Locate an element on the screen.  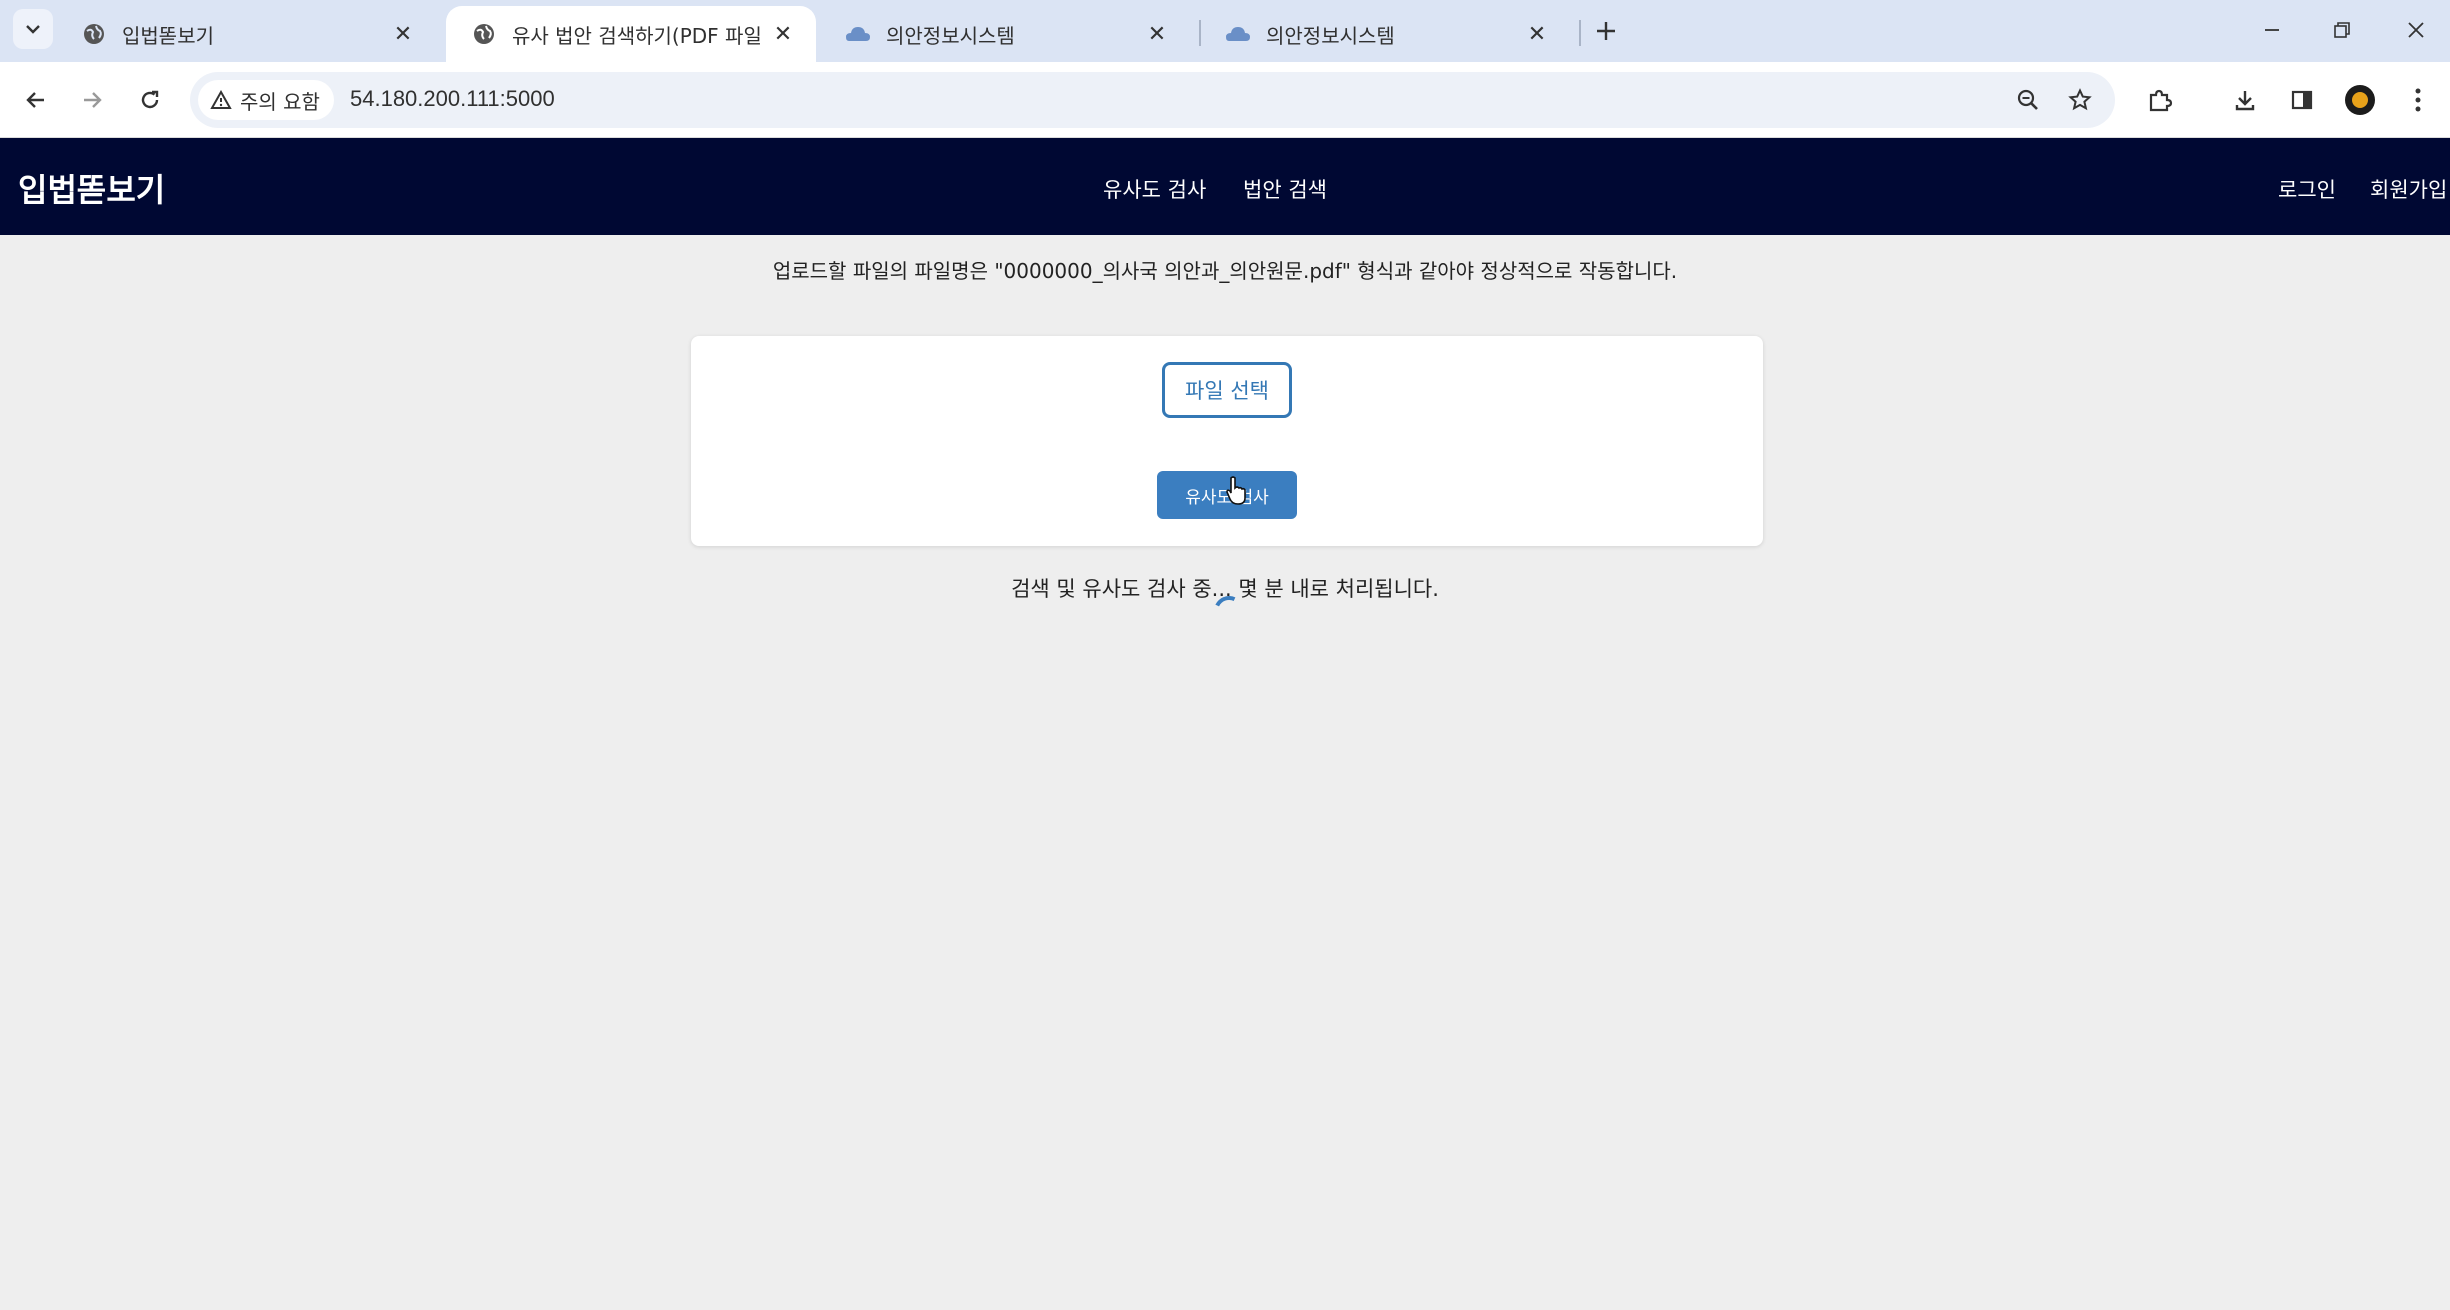
browser-tab-3: 의안정보시스템 ✕ is located at coordinates (1005, 34).